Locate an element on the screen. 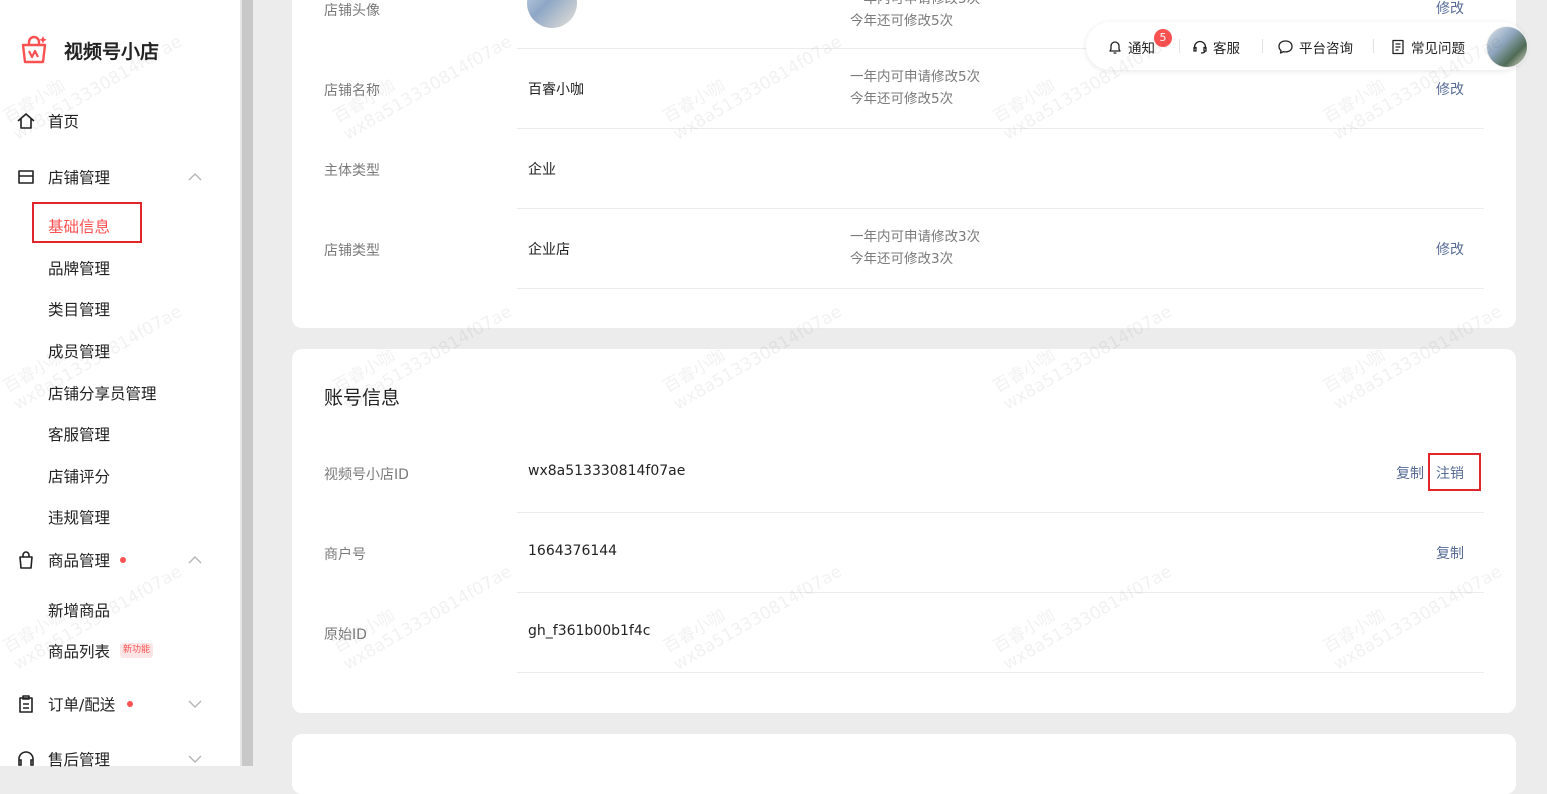 The width and height of the screenshot is (1547, 794). merchant-id-label: 商户号 is located at coordinates (345, 555).